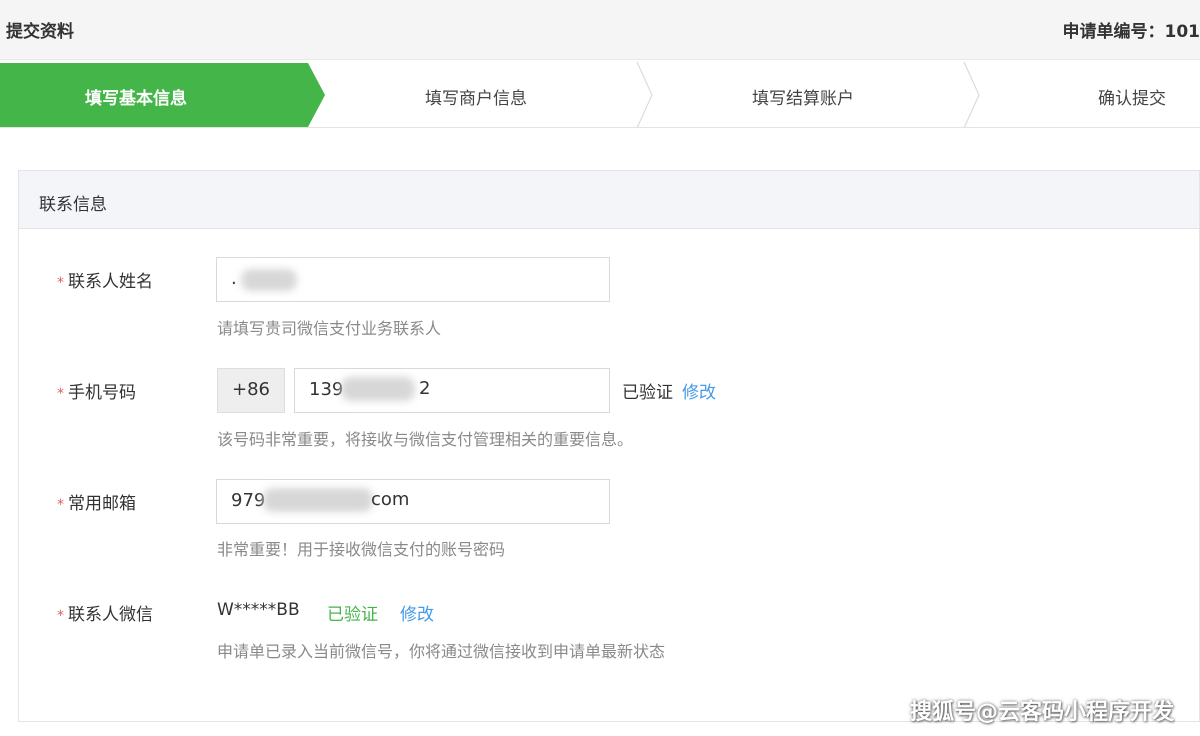 This screenshot has height=736, width=1200. I want to click on contact-name-value: ., so click(234, 278).